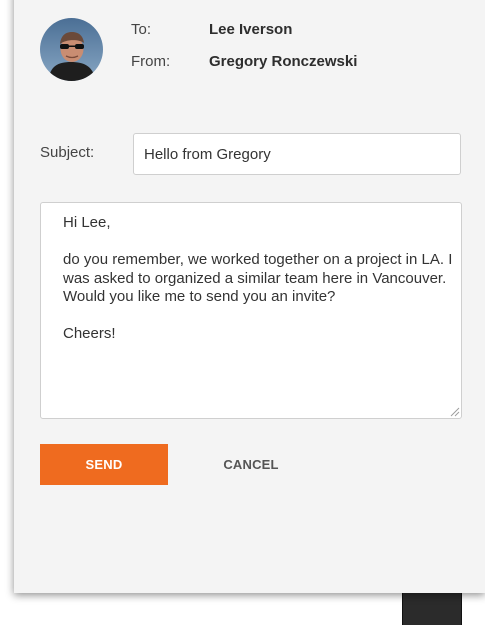  I want to click on sender-name: Gregory Ronczewski, so click(283, 61).